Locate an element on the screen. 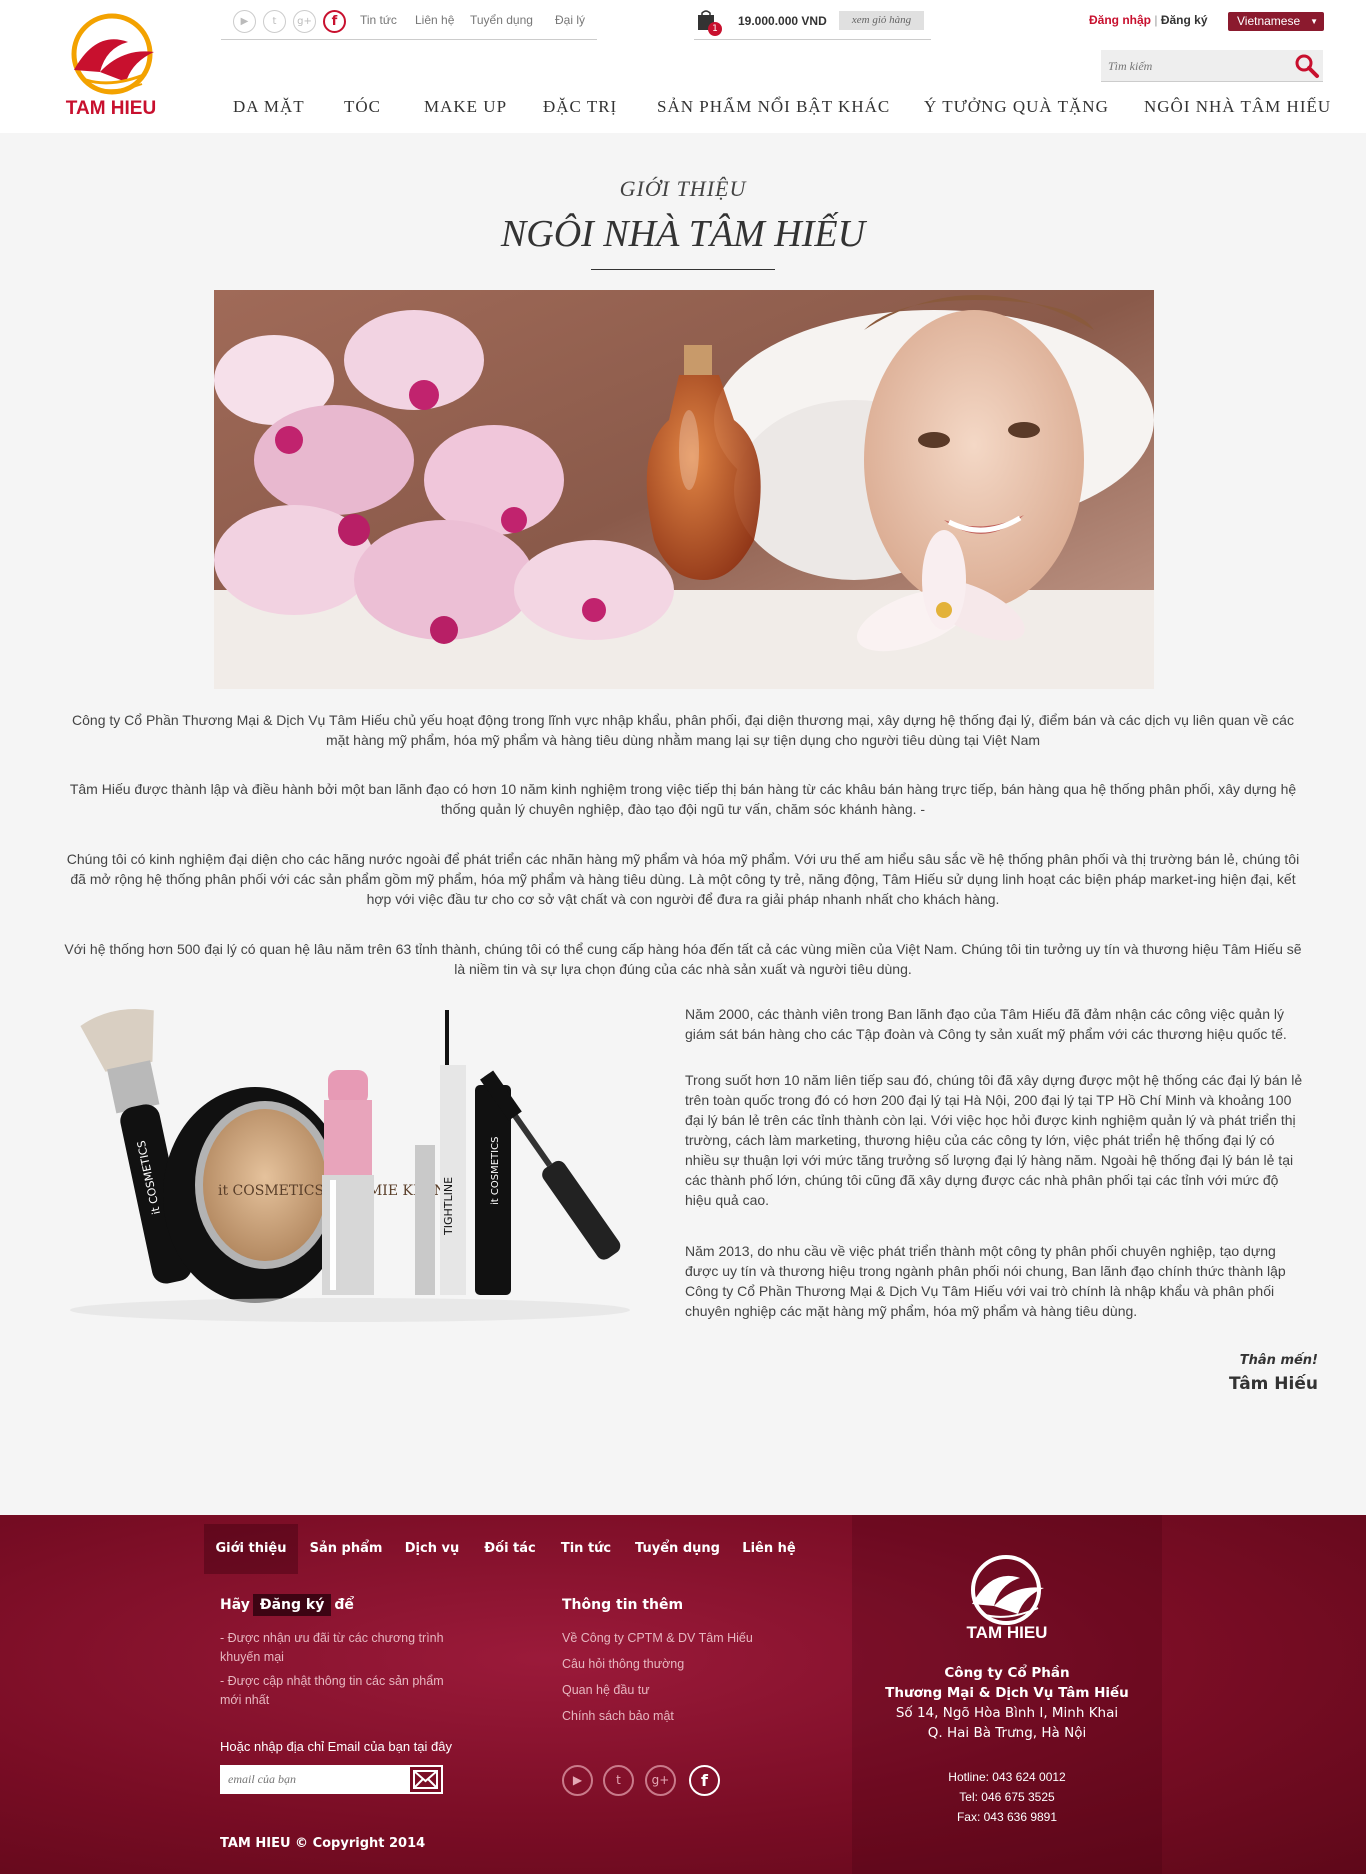  nav-gifts: Ý TƯỞNG QUÀ TẶNG is located at coordinates (1016, 107).